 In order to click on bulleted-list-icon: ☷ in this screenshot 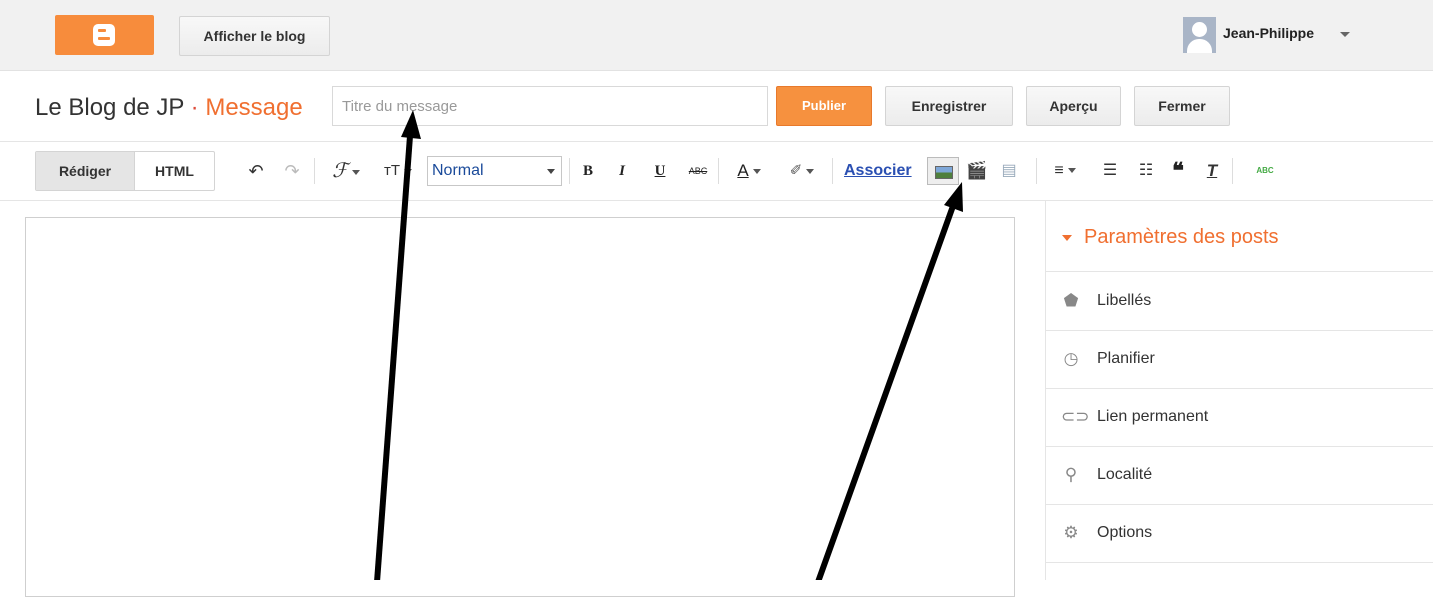, I will do `click(1146, 171)`.